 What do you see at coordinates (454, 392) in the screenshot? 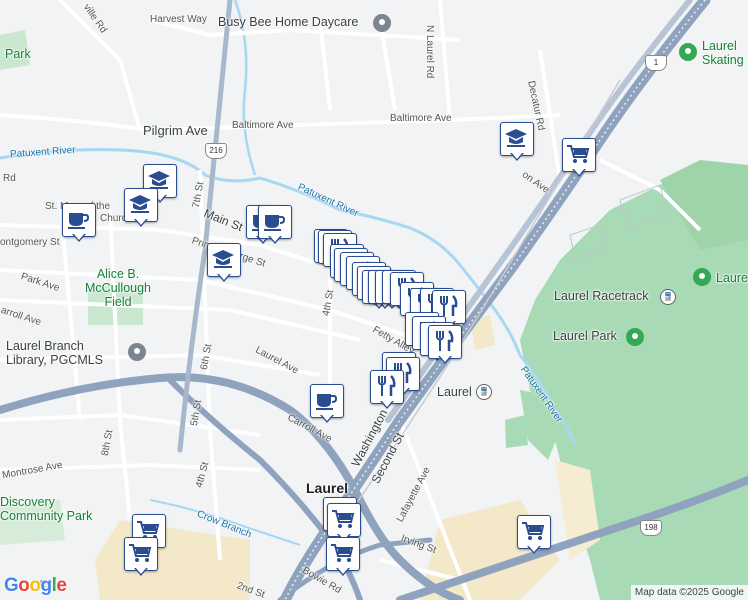
I see `label-laurel-station: Laurel` at bounding box center [454, 392].